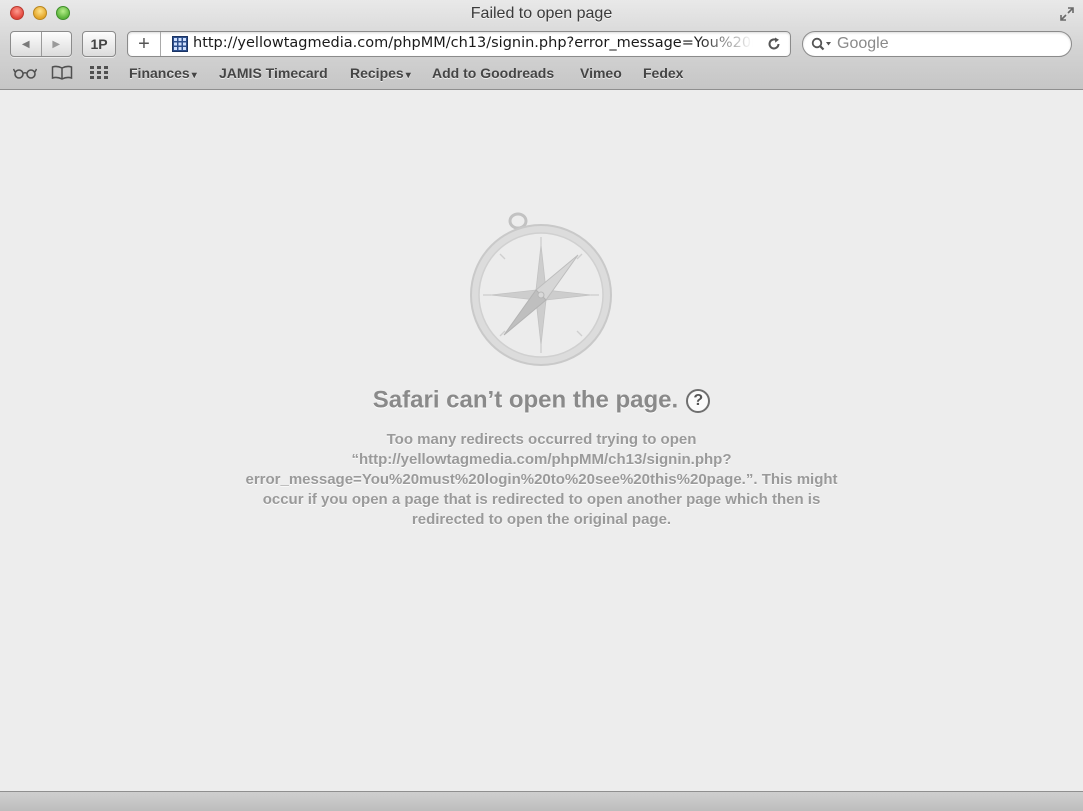  I want to click on search-input, so click(947, 44).